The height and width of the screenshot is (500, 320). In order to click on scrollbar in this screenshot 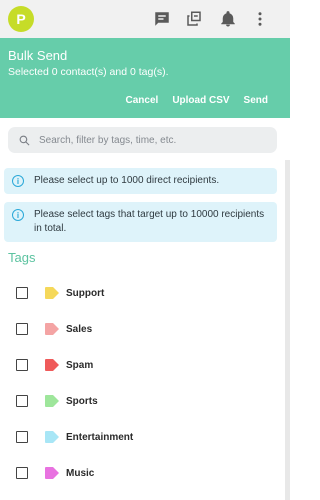, I will do `click(287, 330)`.